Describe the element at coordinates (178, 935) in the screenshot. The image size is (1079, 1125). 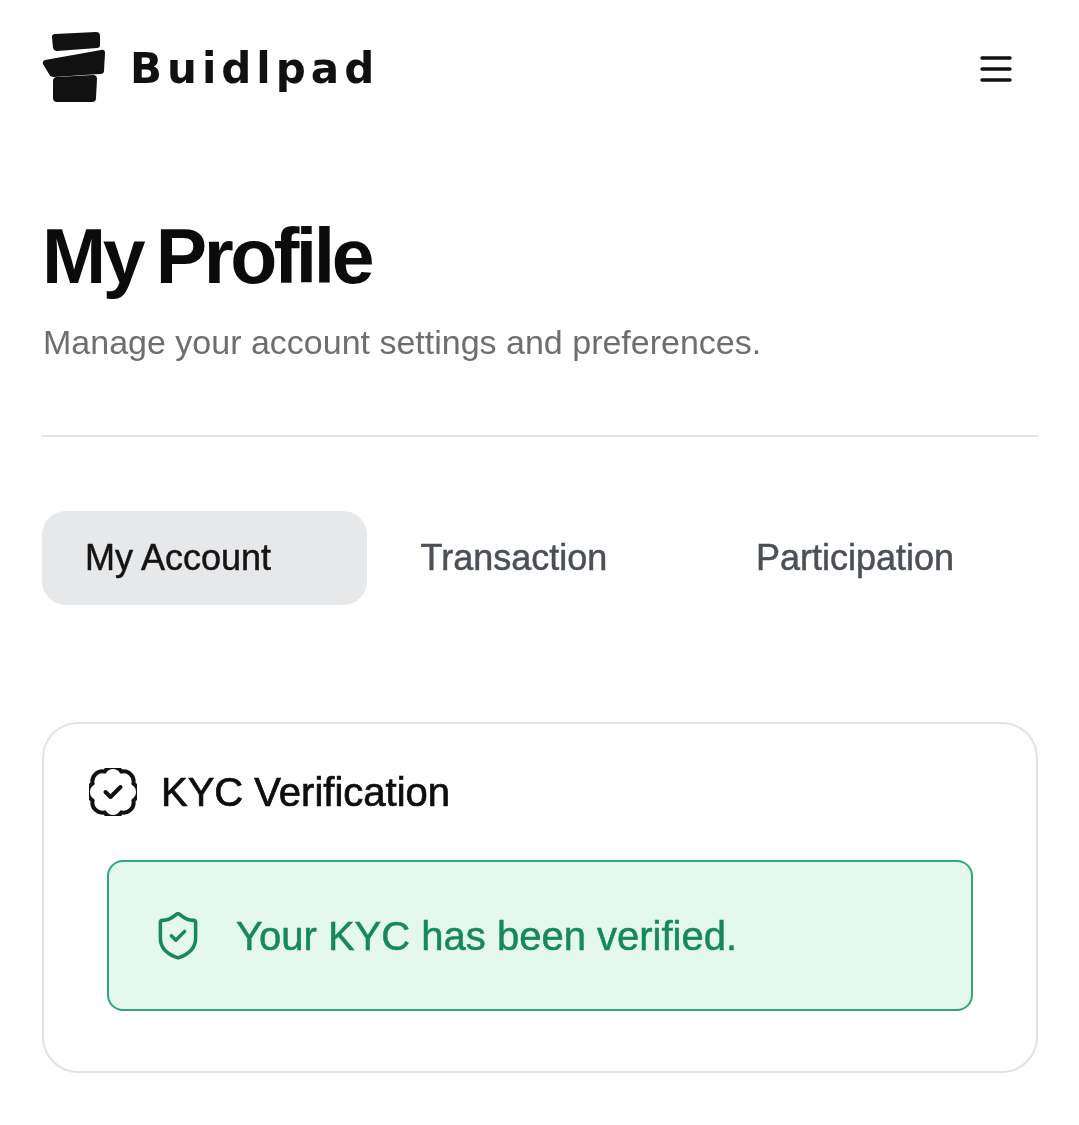
I see `shield-check-icon` at that location.